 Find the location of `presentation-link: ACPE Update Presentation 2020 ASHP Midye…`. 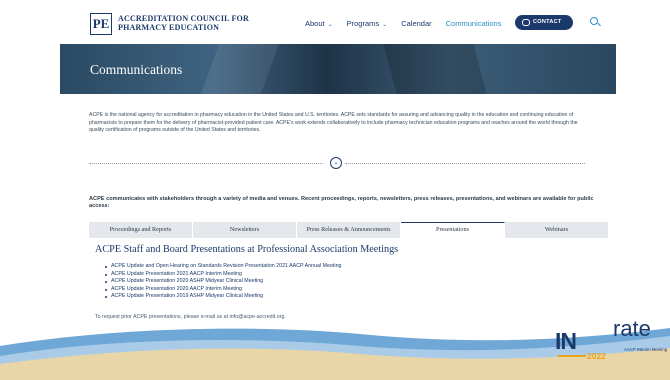

presentation-link: ACPE Update Presentation 2020 ASHP Midye… is located at coordinates (223, 282).